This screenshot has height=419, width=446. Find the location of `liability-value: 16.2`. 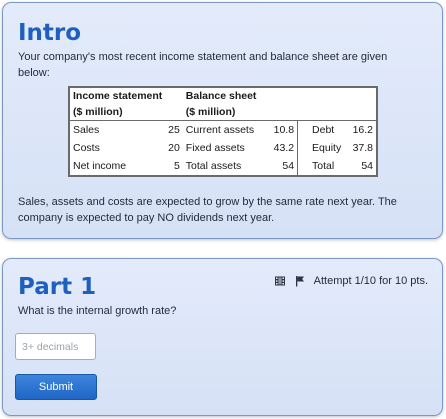

liability-value: 16.2 is located at coordinates (360, 129).